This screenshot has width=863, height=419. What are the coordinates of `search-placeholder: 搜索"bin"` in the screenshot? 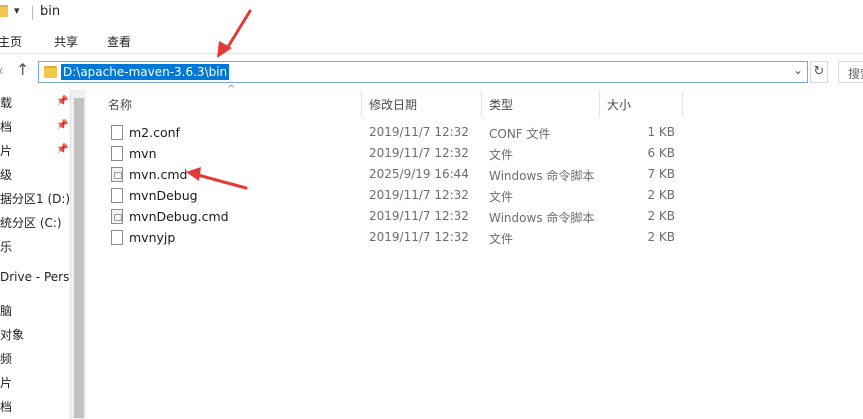 It's located at (855, 74).